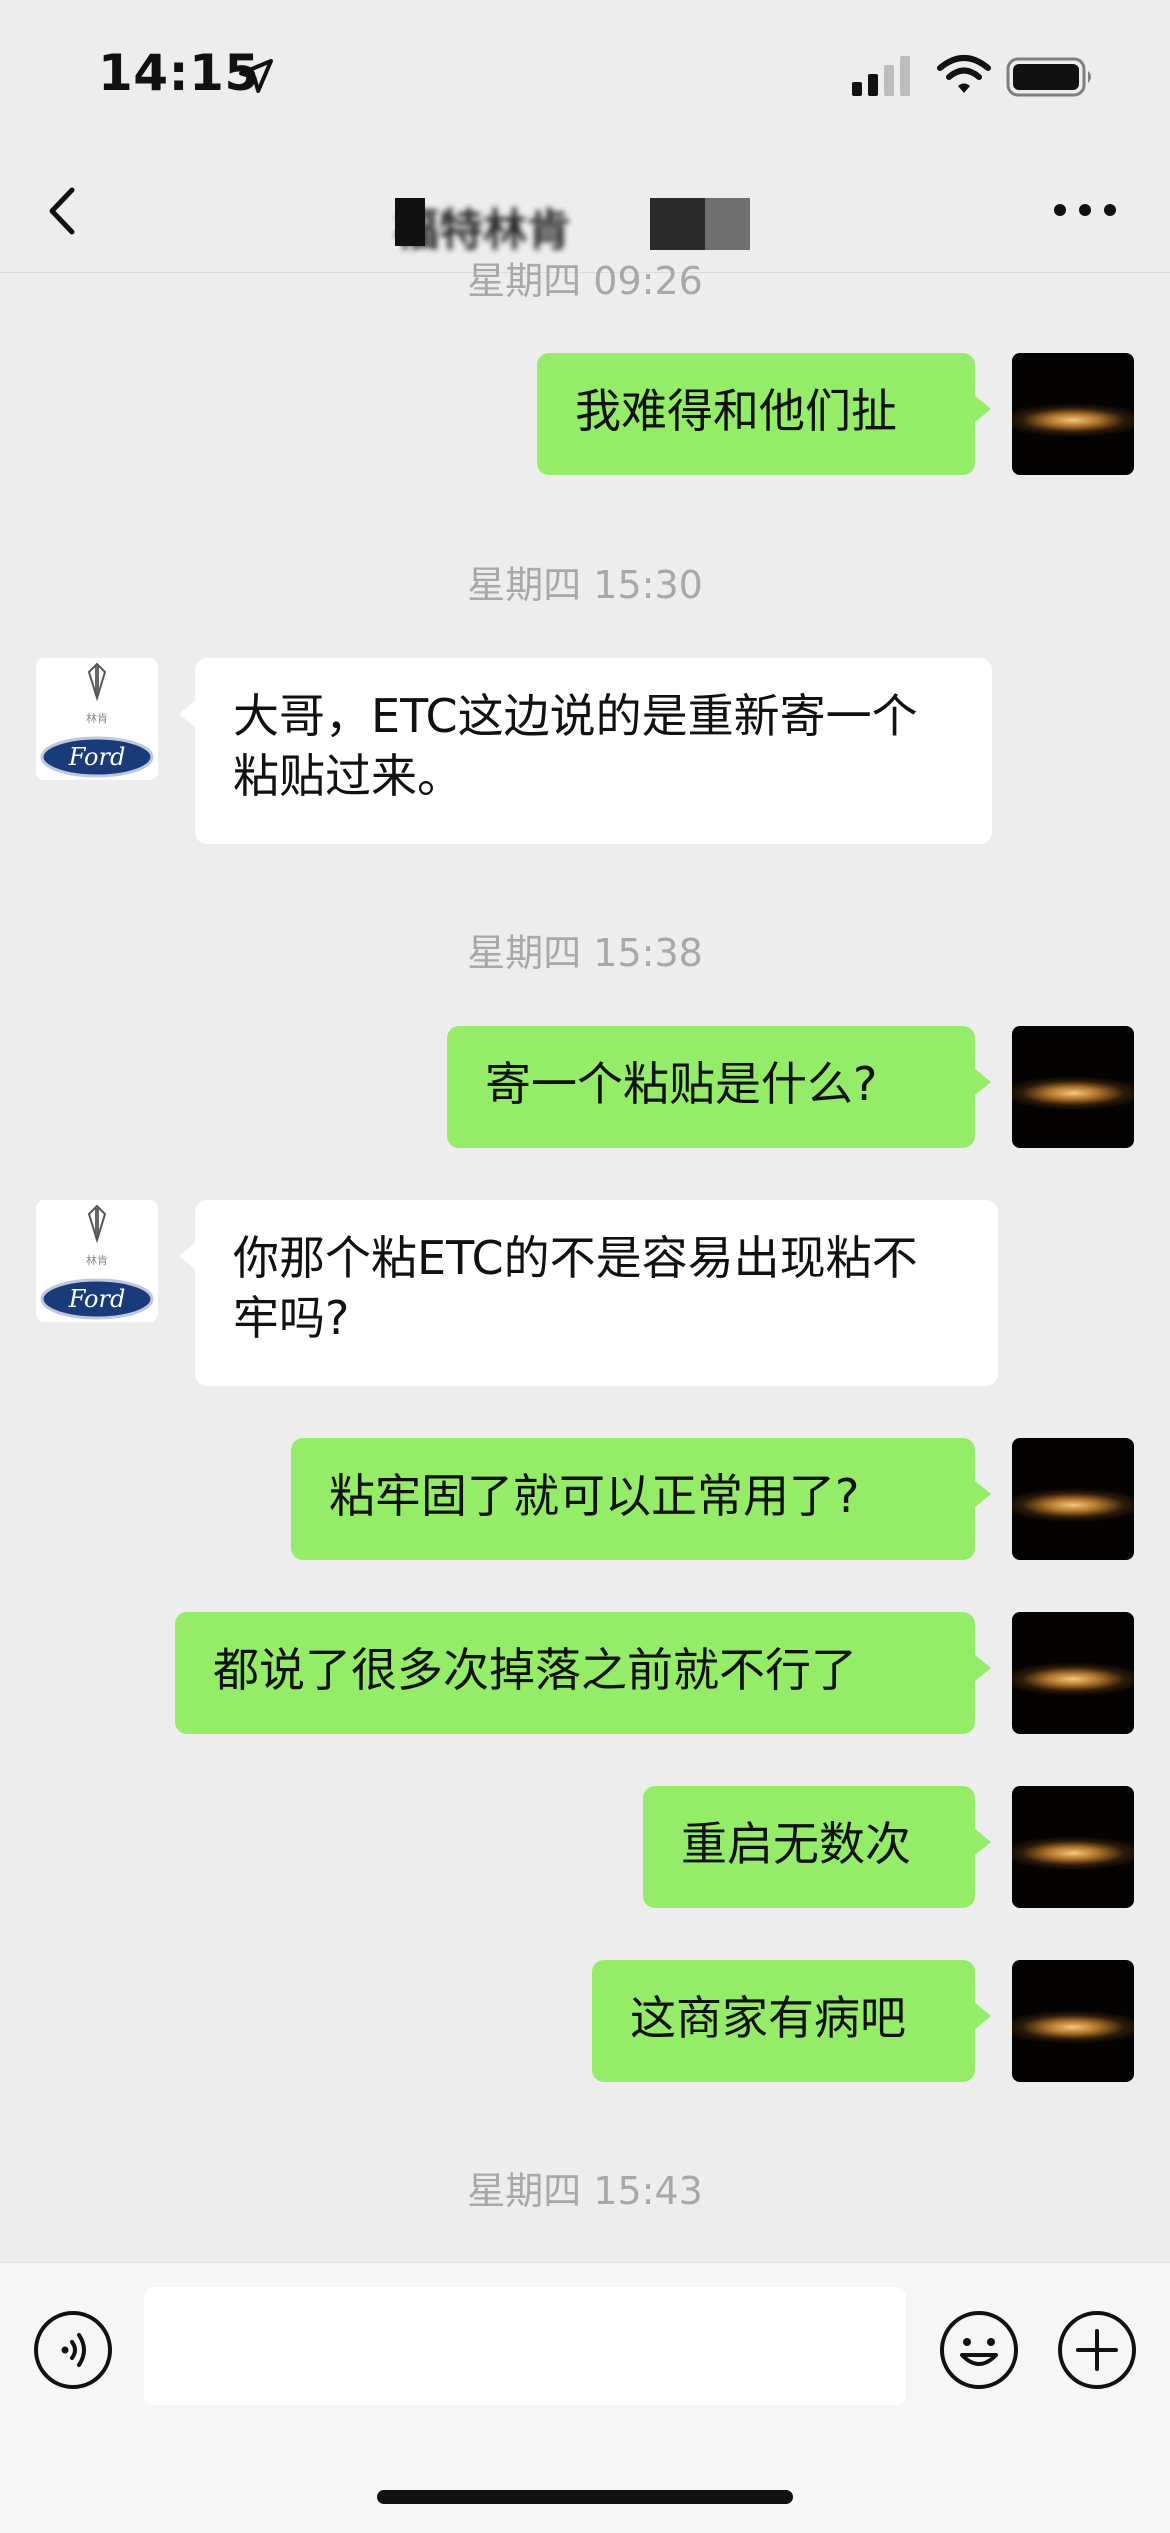  Describe the element at coordinates (964, 74) in the screenshot. I see `wifi-icon` at that location.